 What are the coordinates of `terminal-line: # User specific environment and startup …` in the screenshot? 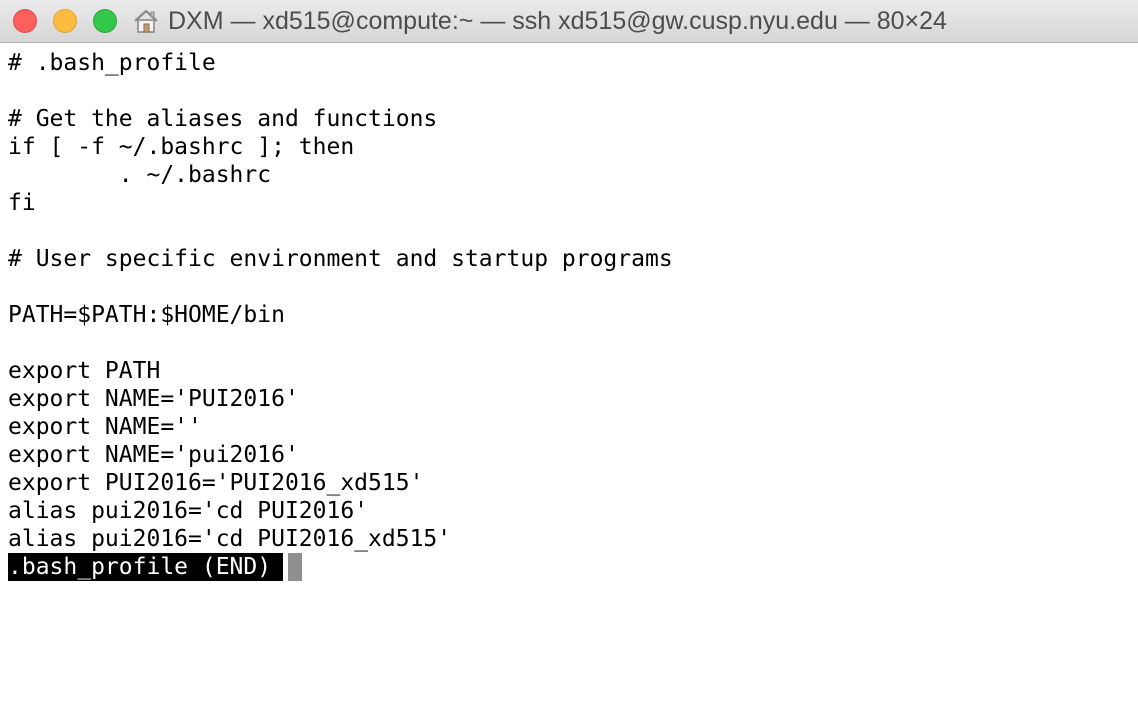 It's located at (340, 259).